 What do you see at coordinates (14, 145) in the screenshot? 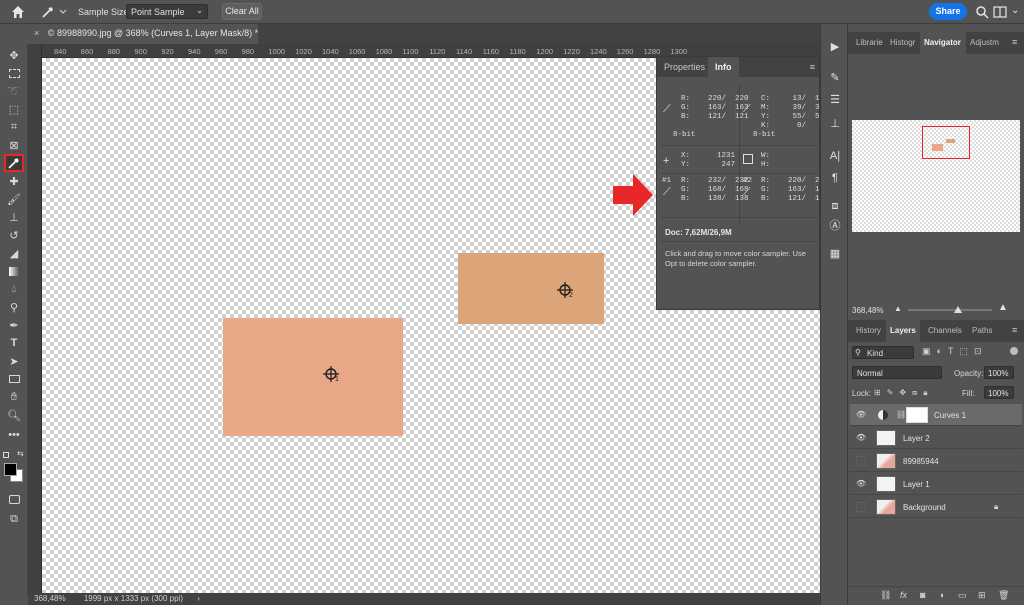
I see `frame-tool-icon: ⊠` at bounding box center [14, 145].